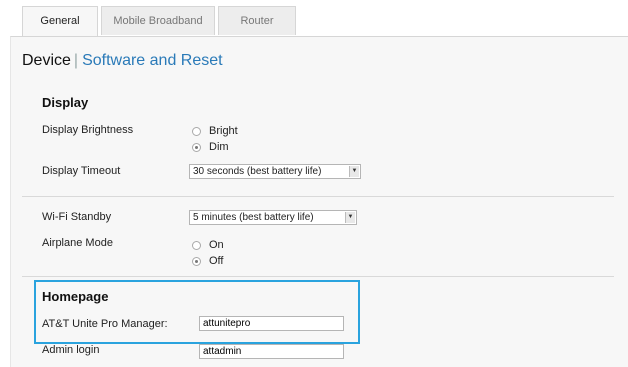 The height and width of the screenshot is (367, 628). I want to click on admin-login-input, so click(271, 351).